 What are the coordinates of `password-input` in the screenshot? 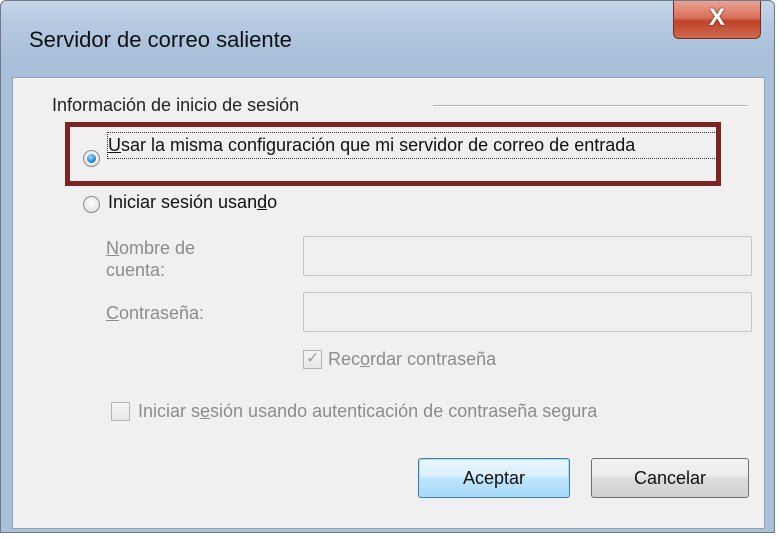 It's located at (527, 312).